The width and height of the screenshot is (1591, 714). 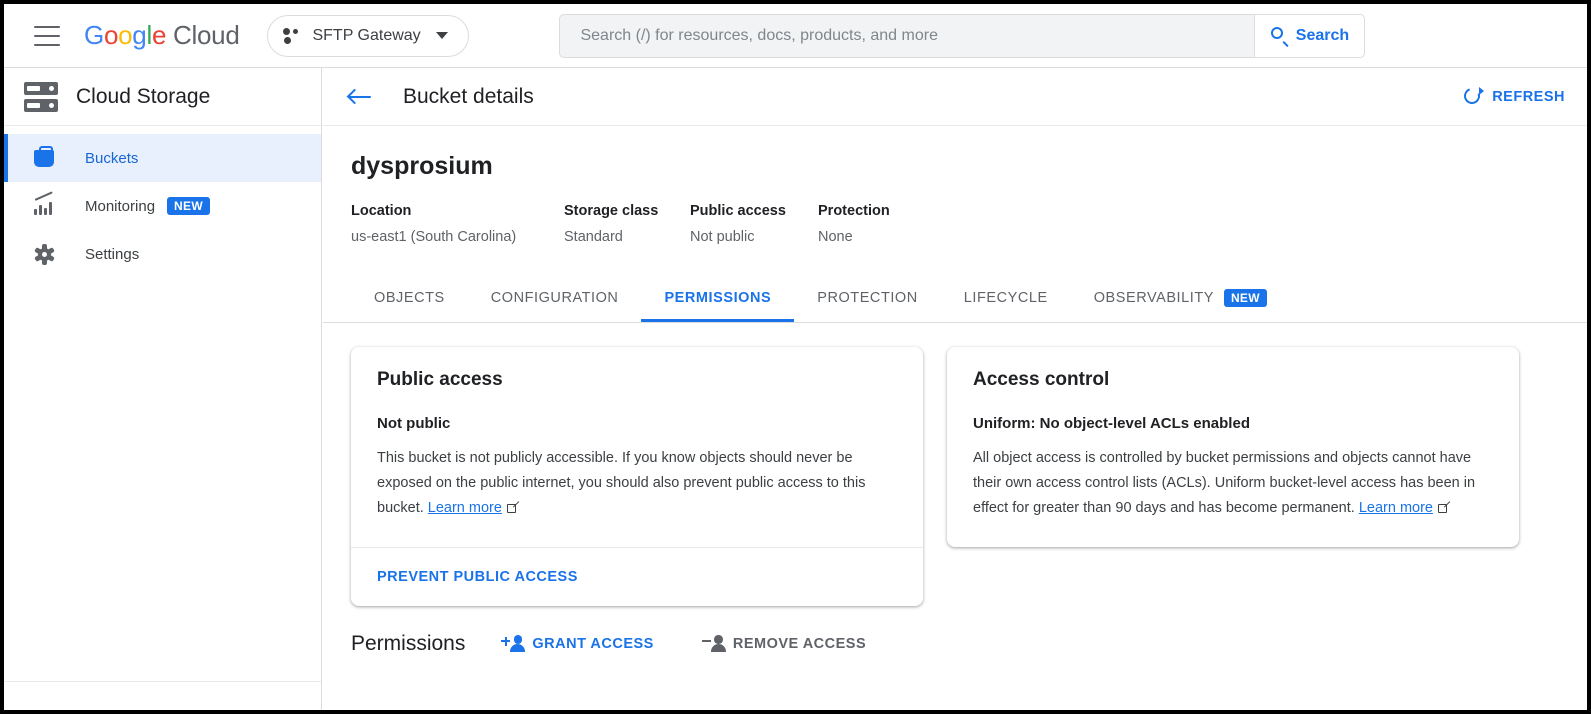 What do you see at coordinates (1279, 37) in the screenshot?
I see `search-icon` at bounding box center [1279, 37].